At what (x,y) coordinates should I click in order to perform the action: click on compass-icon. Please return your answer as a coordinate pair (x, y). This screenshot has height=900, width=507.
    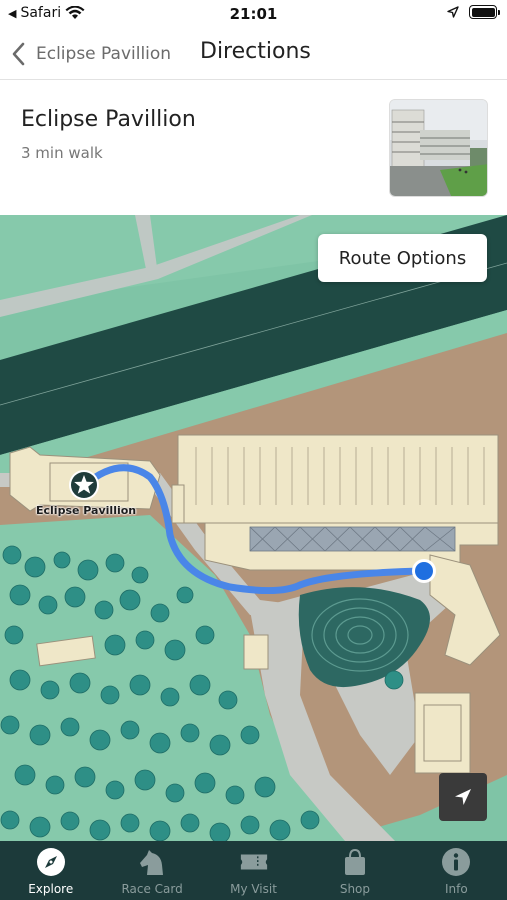
    Looking at the image, I should click on (51, 862).